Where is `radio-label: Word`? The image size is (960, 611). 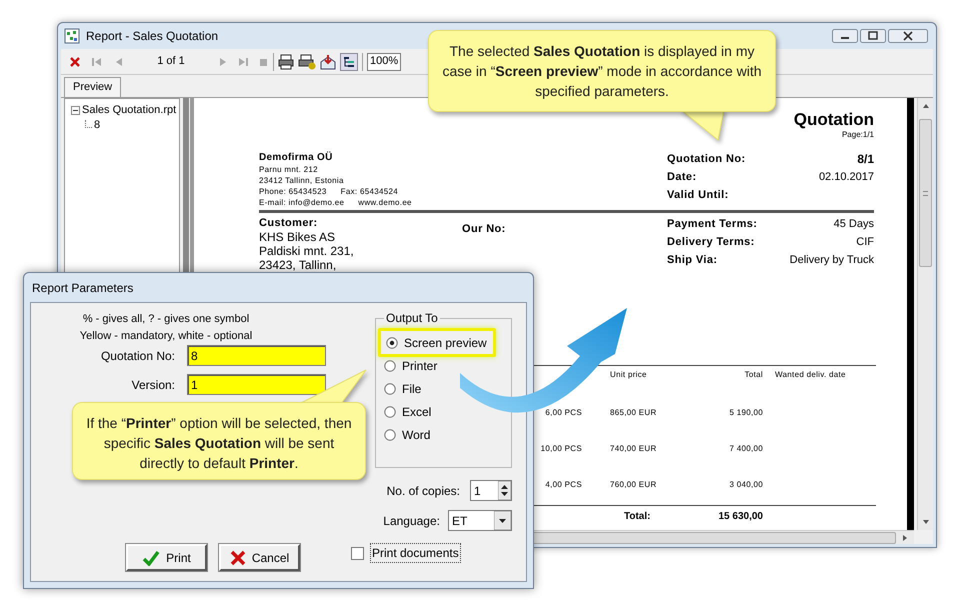
radio-label: Word is located at coordinates (416, 435).